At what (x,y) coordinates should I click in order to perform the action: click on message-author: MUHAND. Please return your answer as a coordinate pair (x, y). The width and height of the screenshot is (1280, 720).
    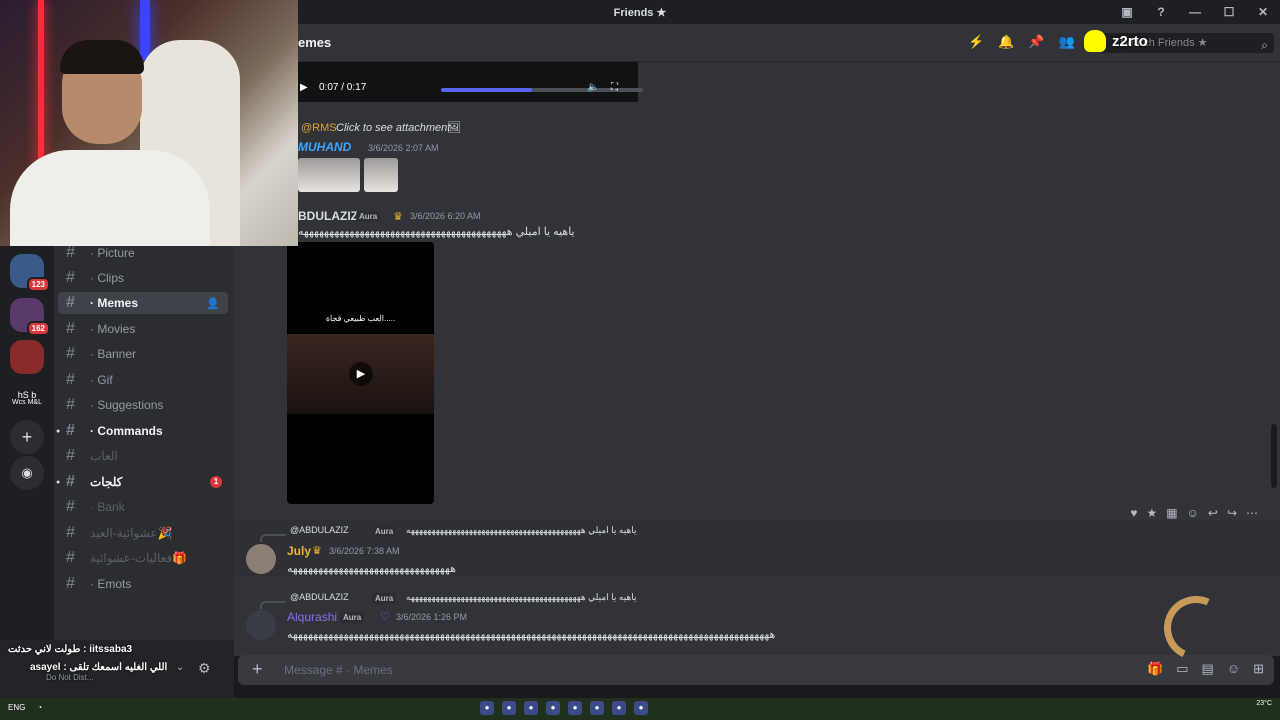
    Looking at the image, I should click on (324, 147).